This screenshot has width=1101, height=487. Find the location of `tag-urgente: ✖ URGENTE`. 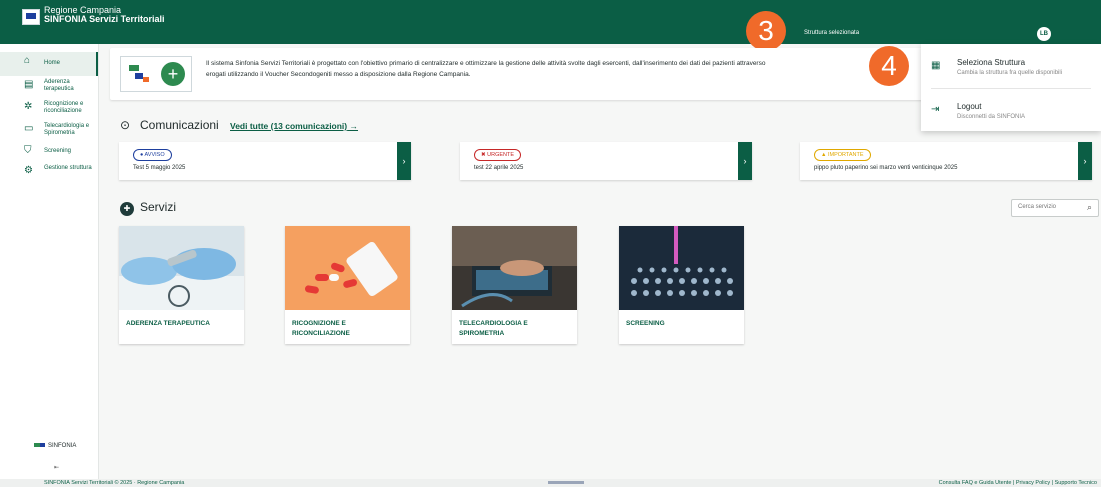

tag-urgente: ✖ URGENTE is located at coordinates (498, 155).